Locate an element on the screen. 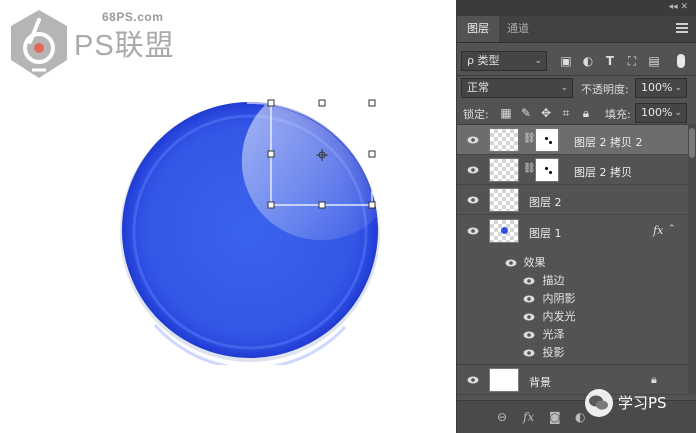  opacity-value: 100% is located at coordinates (657, 87).